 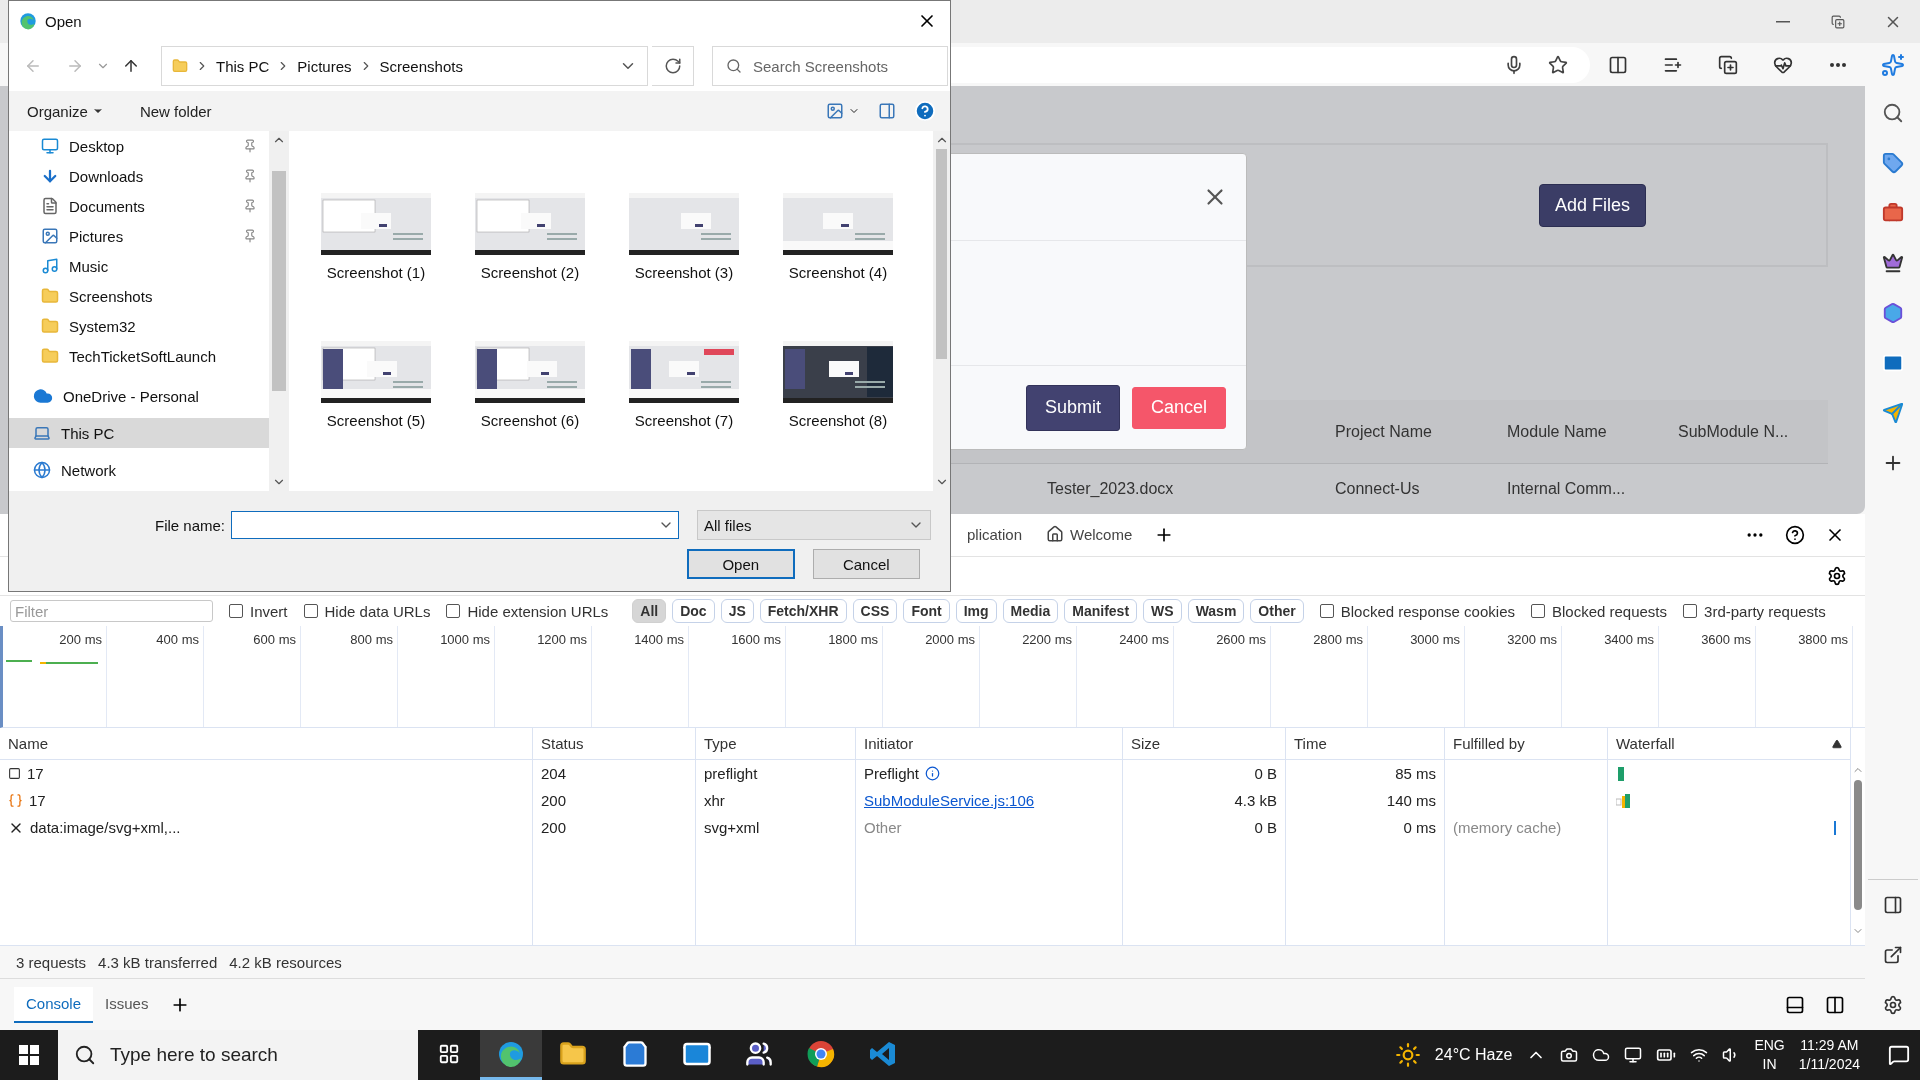 What do you see at coordinates (1162, 611) in the screenshot?
I see `type-filter-chip: WS` at bounding box center [1162, 611].